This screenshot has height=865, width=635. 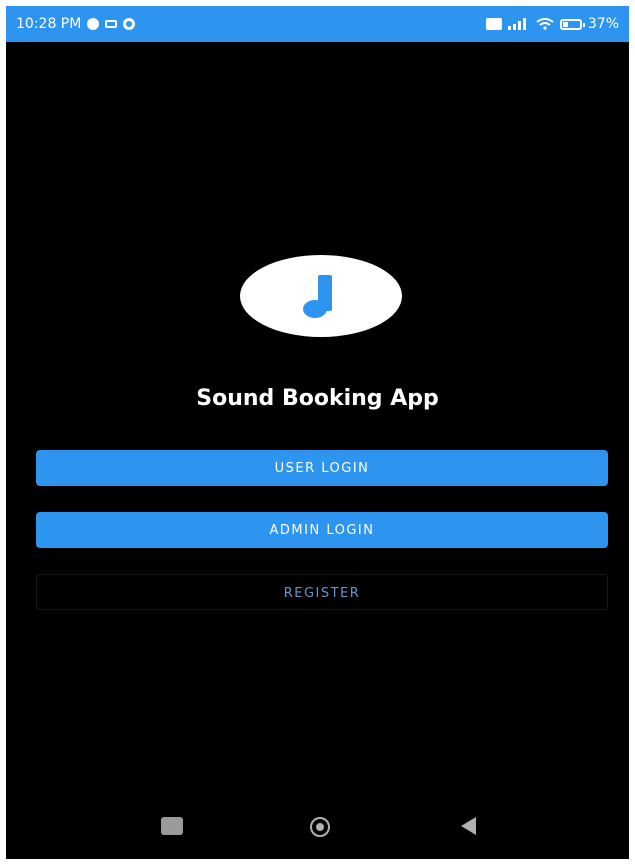 I want to click on admin-login-button: ADMIN LOGIN, so click(x=322, y=530).